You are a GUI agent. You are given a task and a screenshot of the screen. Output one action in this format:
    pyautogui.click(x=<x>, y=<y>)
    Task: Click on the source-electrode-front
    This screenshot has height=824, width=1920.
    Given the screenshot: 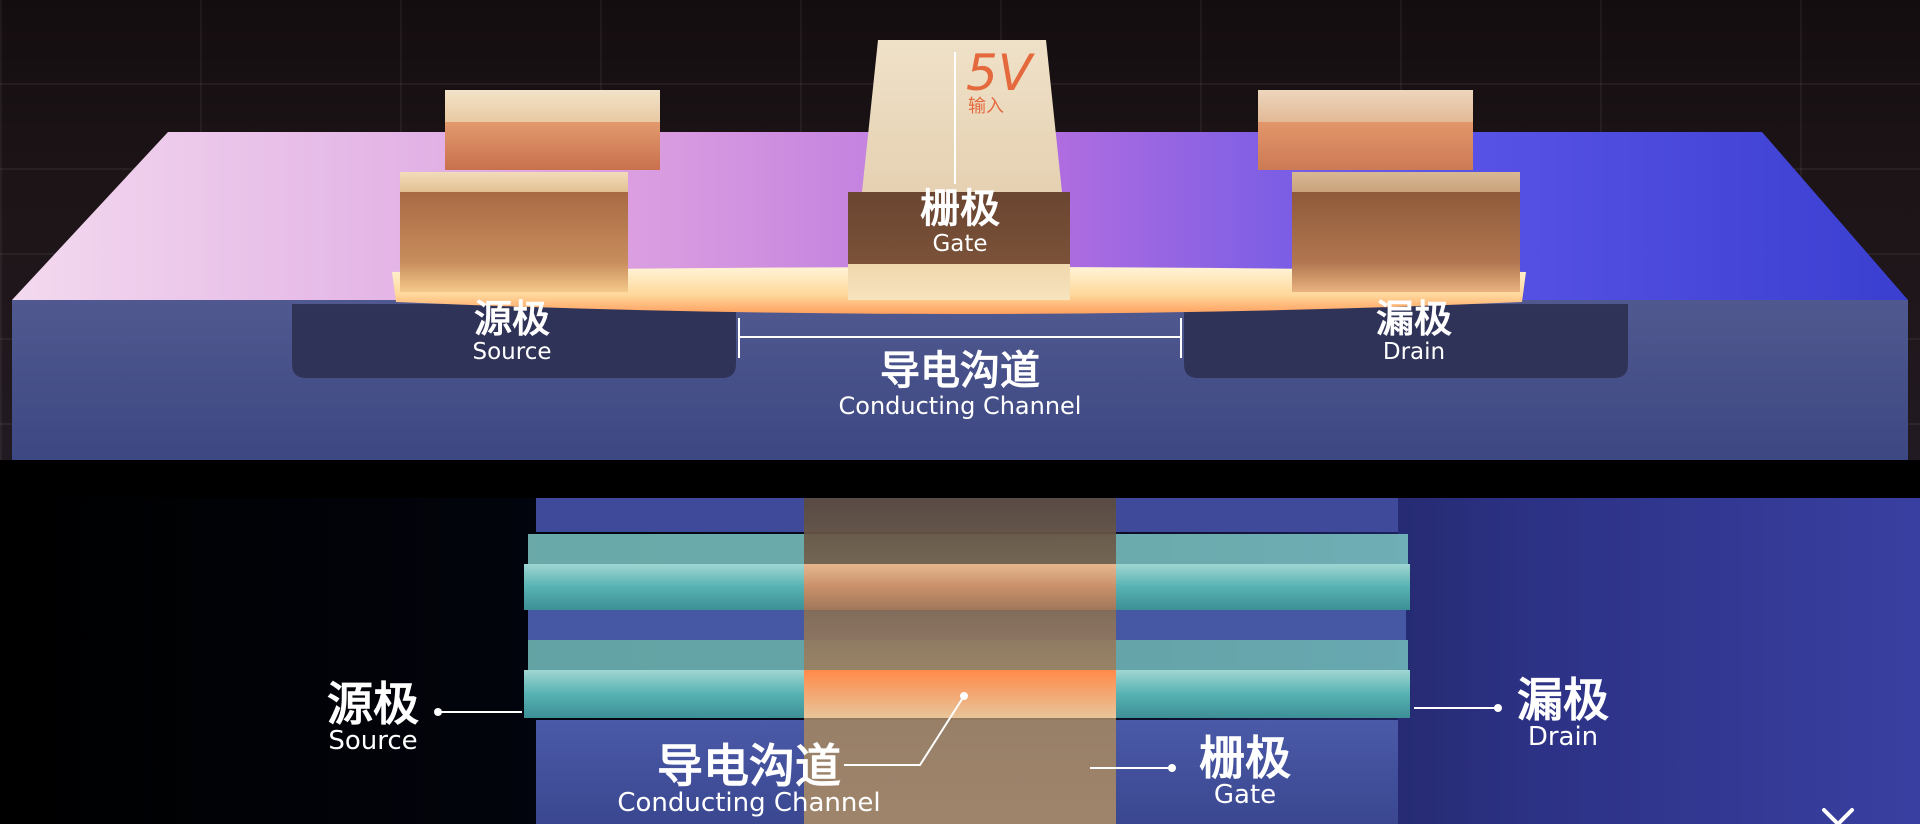 What is the action you would take?
    pyautogui.click(x=514, y=232)
    